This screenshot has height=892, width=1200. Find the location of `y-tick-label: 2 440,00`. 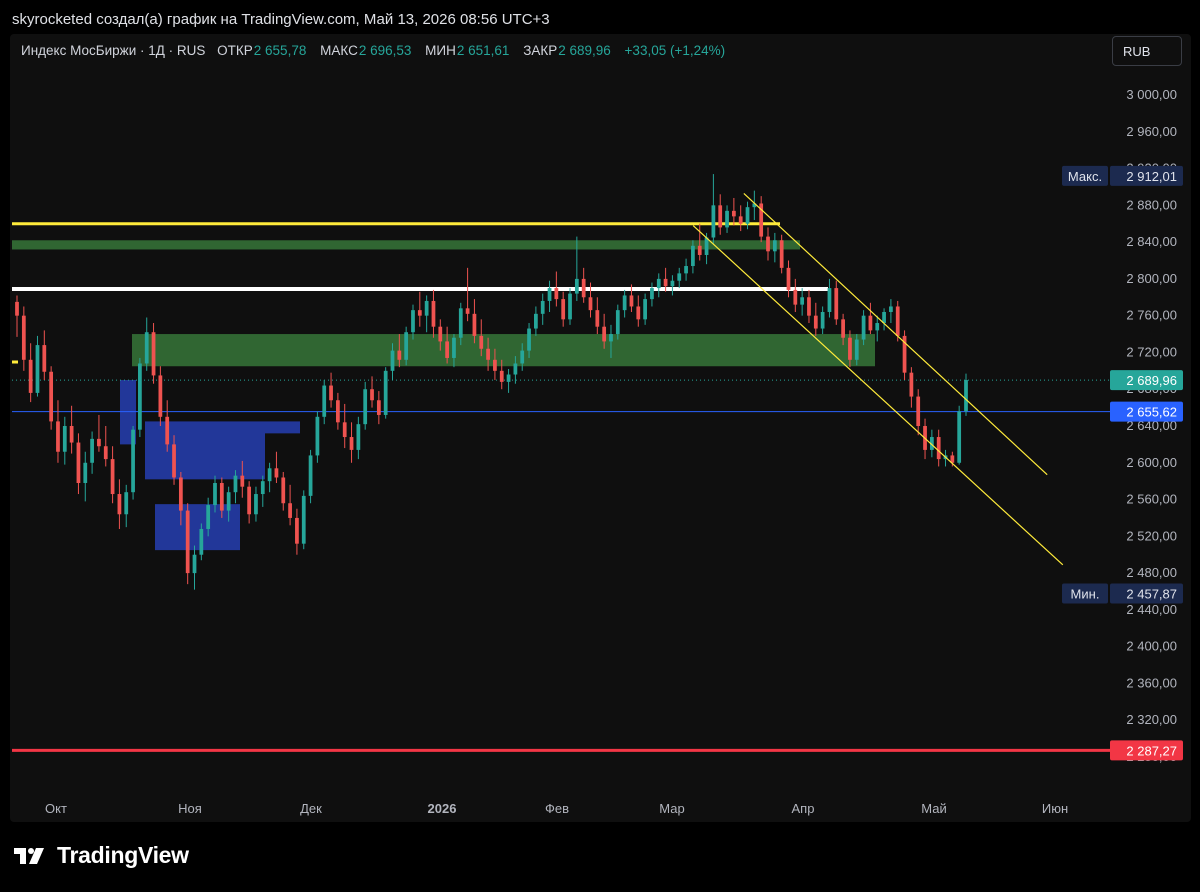

y-tick-label: 2 440,00 is located at coordinates (1151, 609).